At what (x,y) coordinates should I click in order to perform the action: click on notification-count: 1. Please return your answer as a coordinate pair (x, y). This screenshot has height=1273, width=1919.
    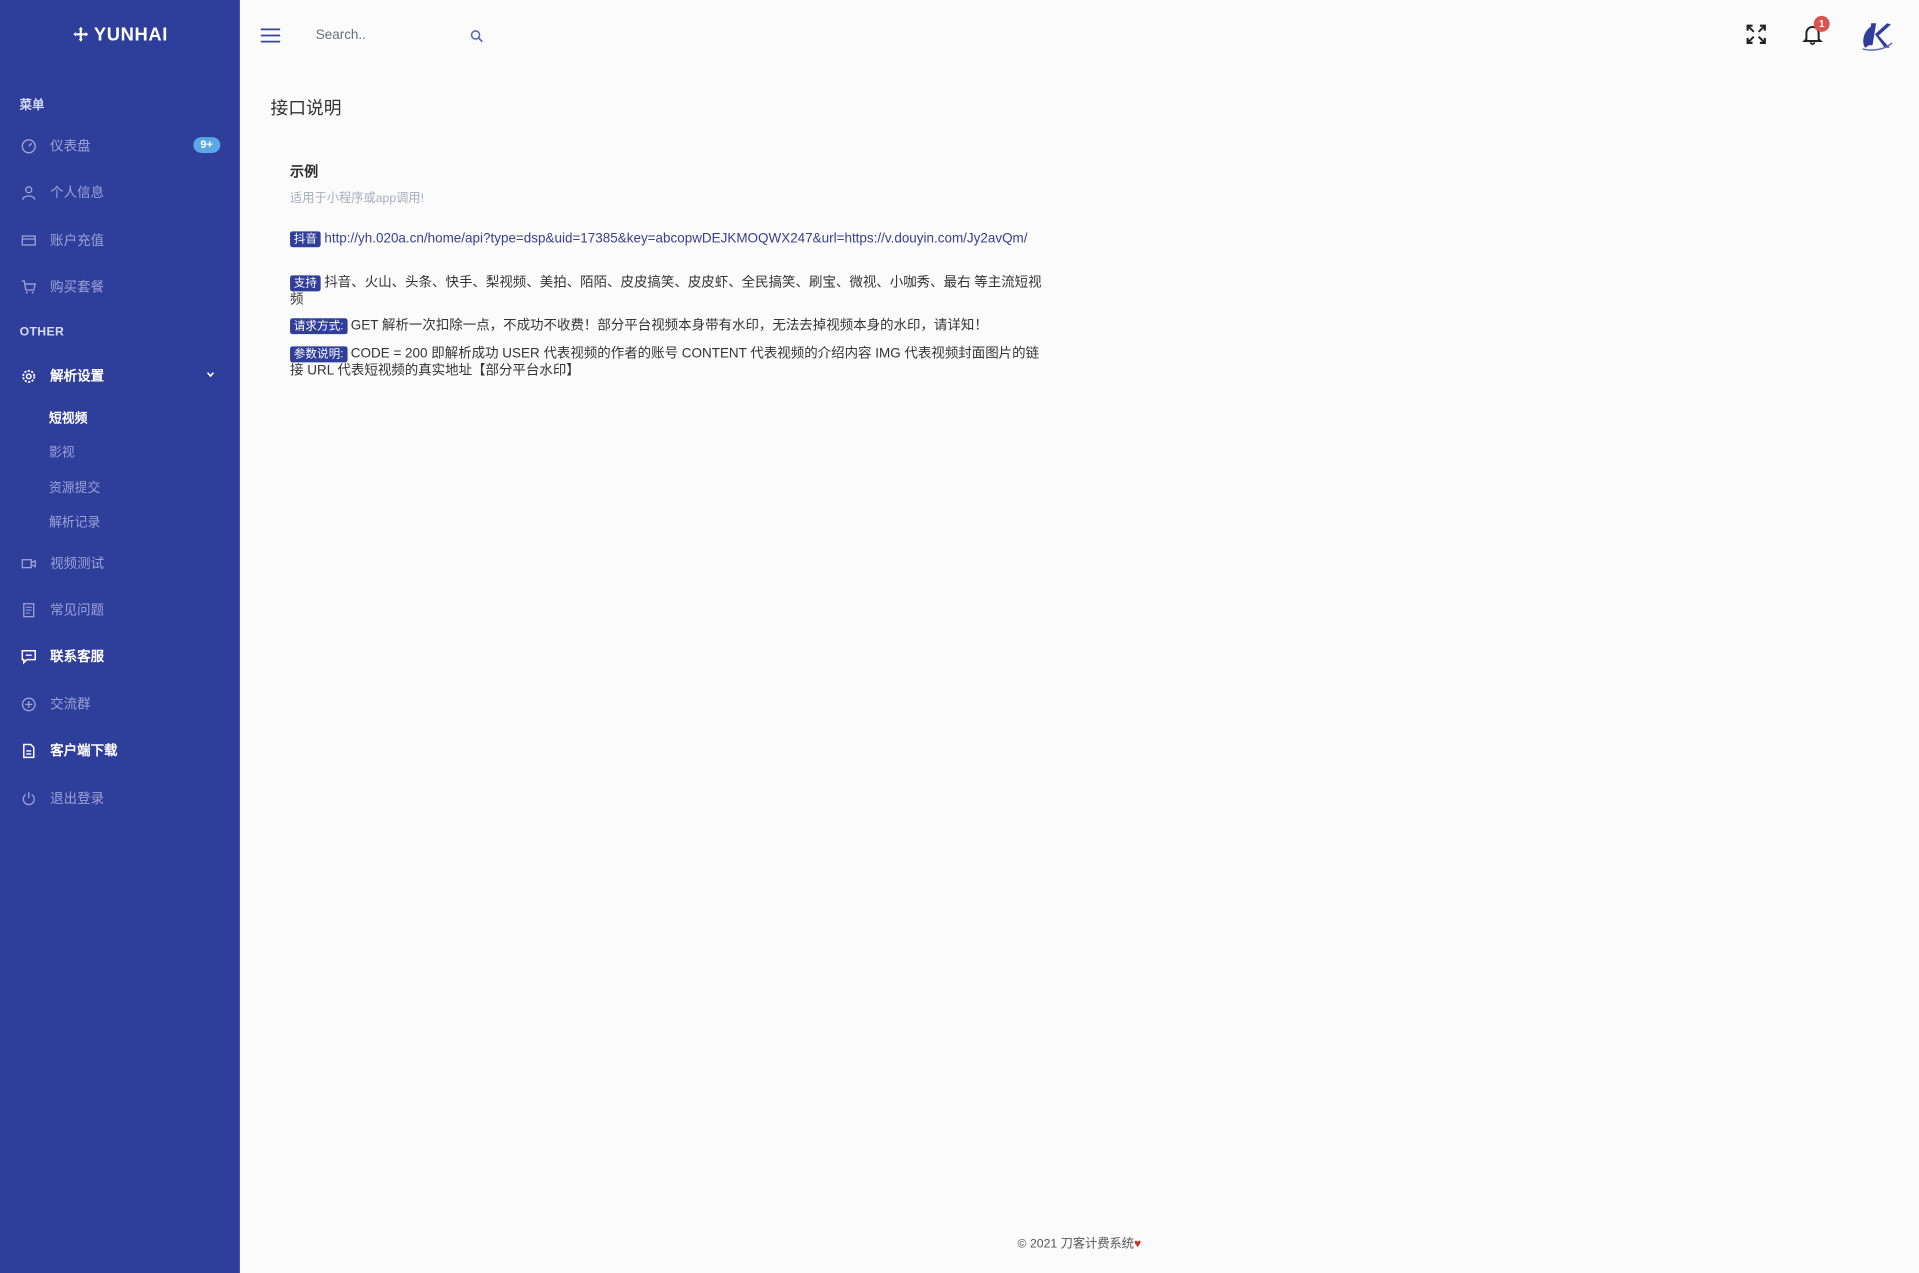
    Looking at the image, I should click on (1821, 23).